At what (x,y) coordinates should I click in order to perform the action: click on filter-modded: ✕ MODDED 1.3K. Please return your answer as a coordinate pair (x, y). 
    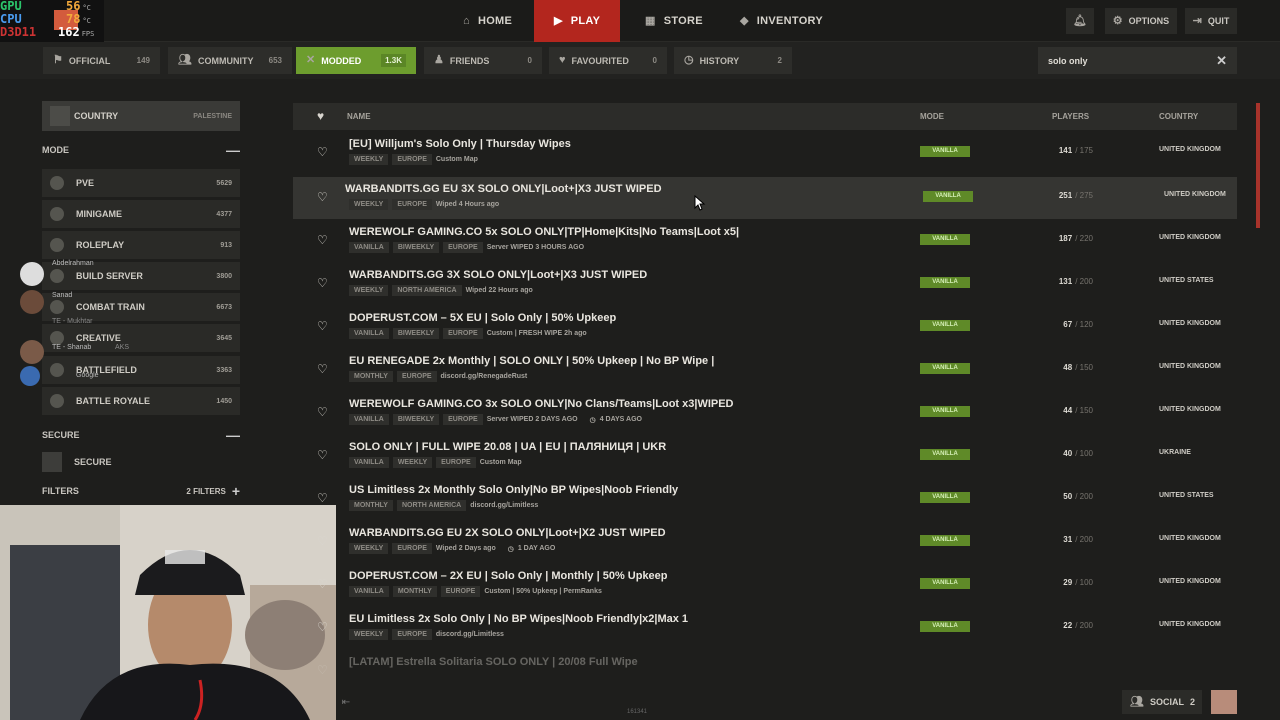
    Looking at the image, I should click on (356, 60).